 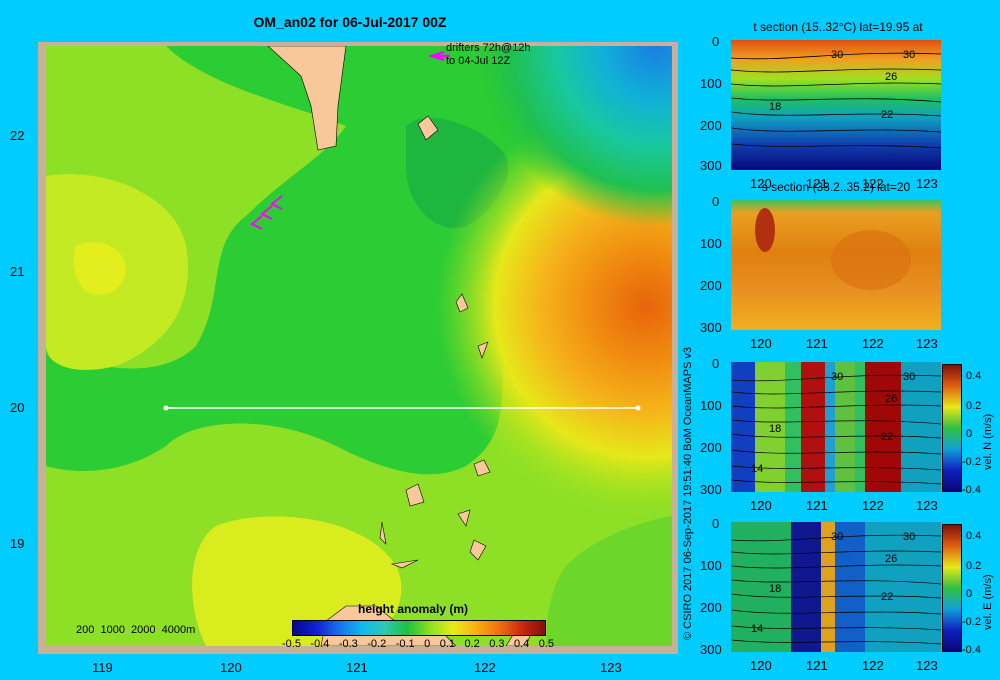 What do you see at coordinates (836, 105) in the screenshot?
I see `temperature-section-panel: 30 30 26 18 22` at bounding box center [836, 105].